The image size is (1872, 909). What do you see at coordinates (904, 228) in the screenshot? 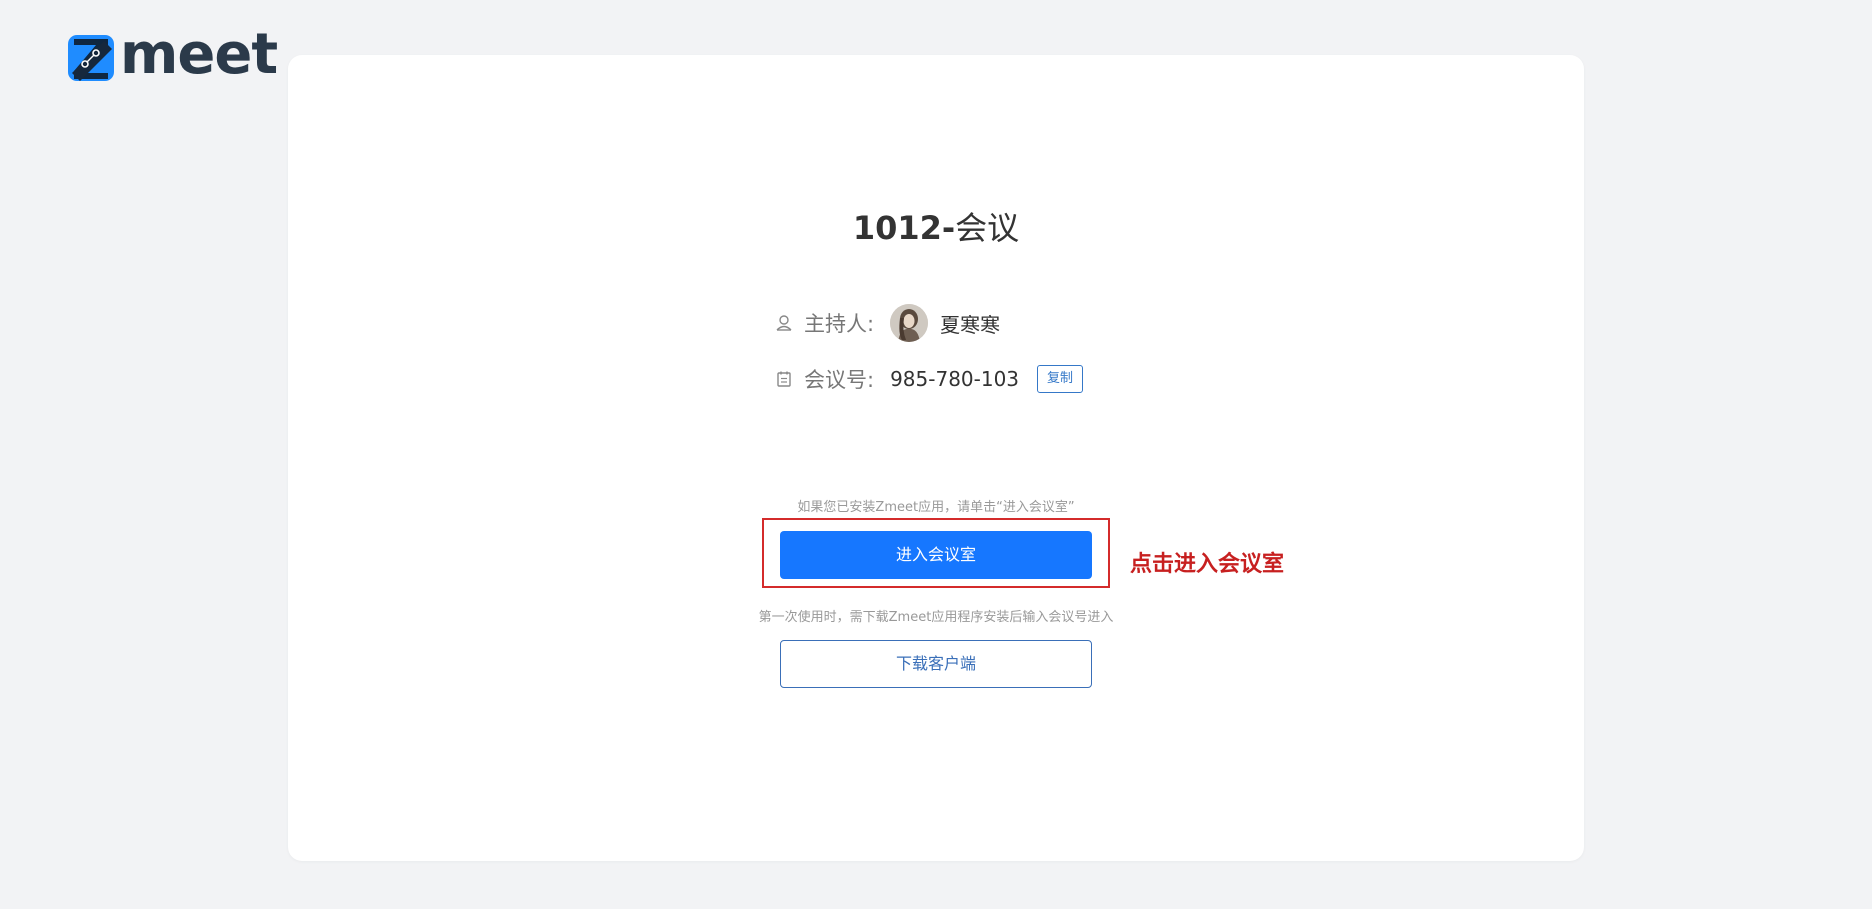
I see `meeting-title-number: 1012-` at bounding box center [904, 228].